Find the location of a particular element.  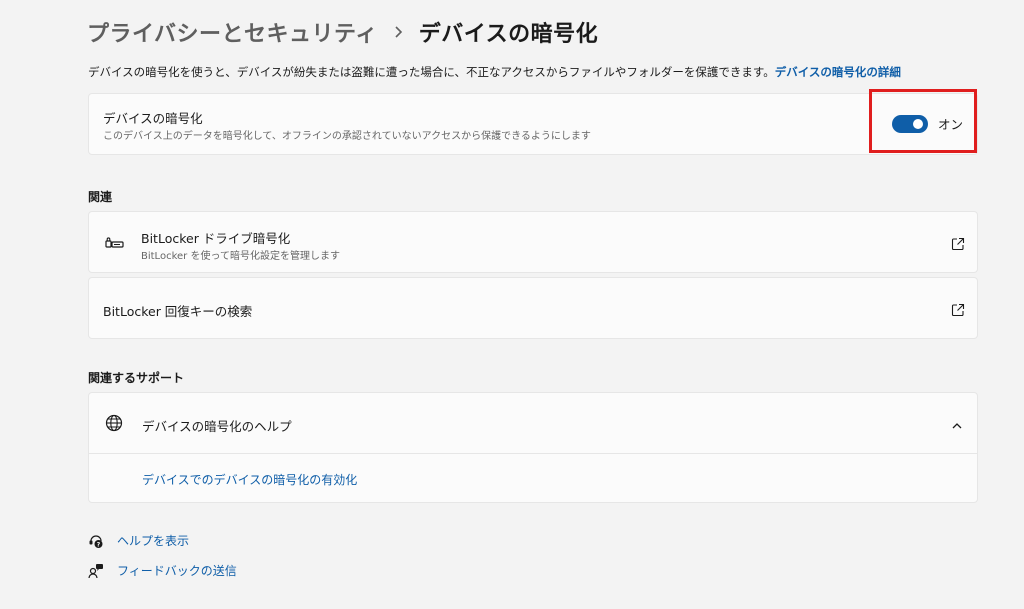

breadcrumb: プライバシーとセキュリティ デバイスの暗号化 is located at coordinates (342, 32).